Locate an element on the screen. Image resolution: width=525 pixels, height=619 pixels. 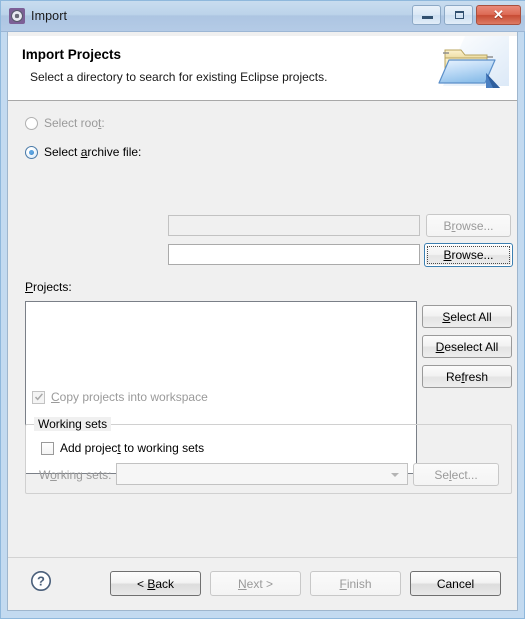
close-icon: ✕ is located at coordinates (498, 14).